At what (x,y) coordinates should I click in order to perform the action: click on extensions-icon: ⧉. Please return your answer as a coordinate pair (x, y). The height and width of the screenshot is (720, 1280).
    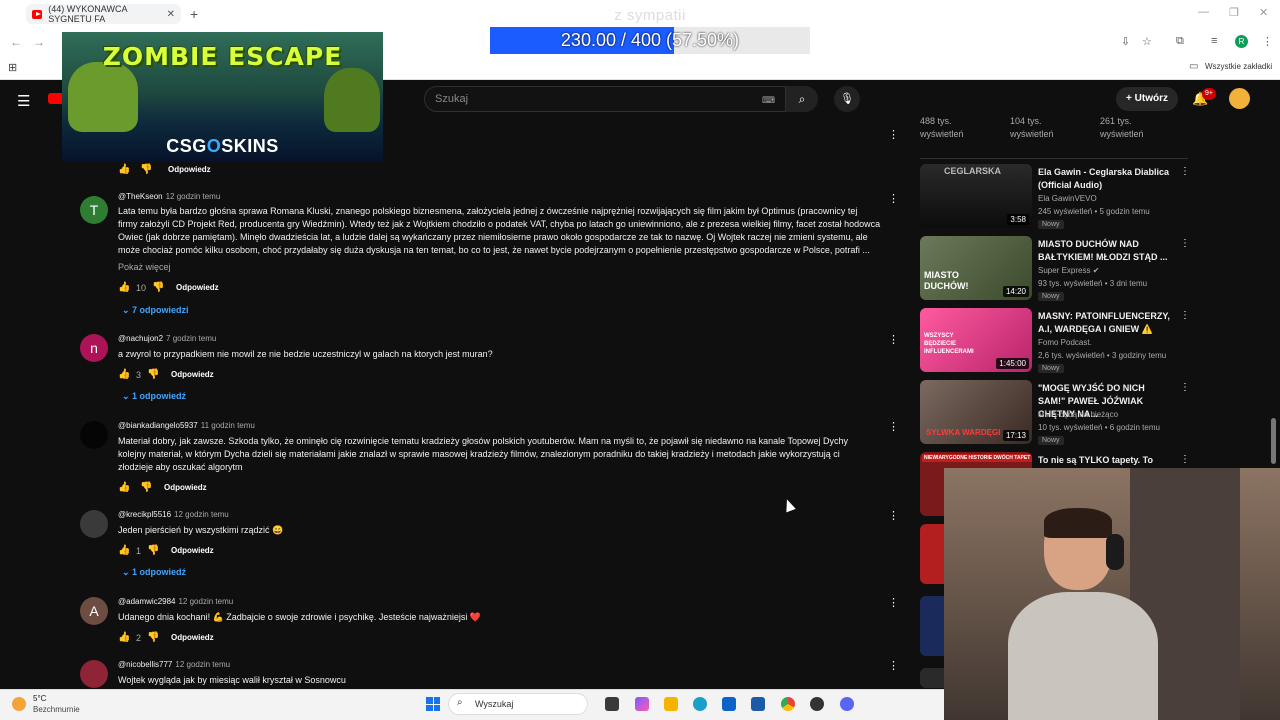
    Looking at the image, I should click on (1180, 41).